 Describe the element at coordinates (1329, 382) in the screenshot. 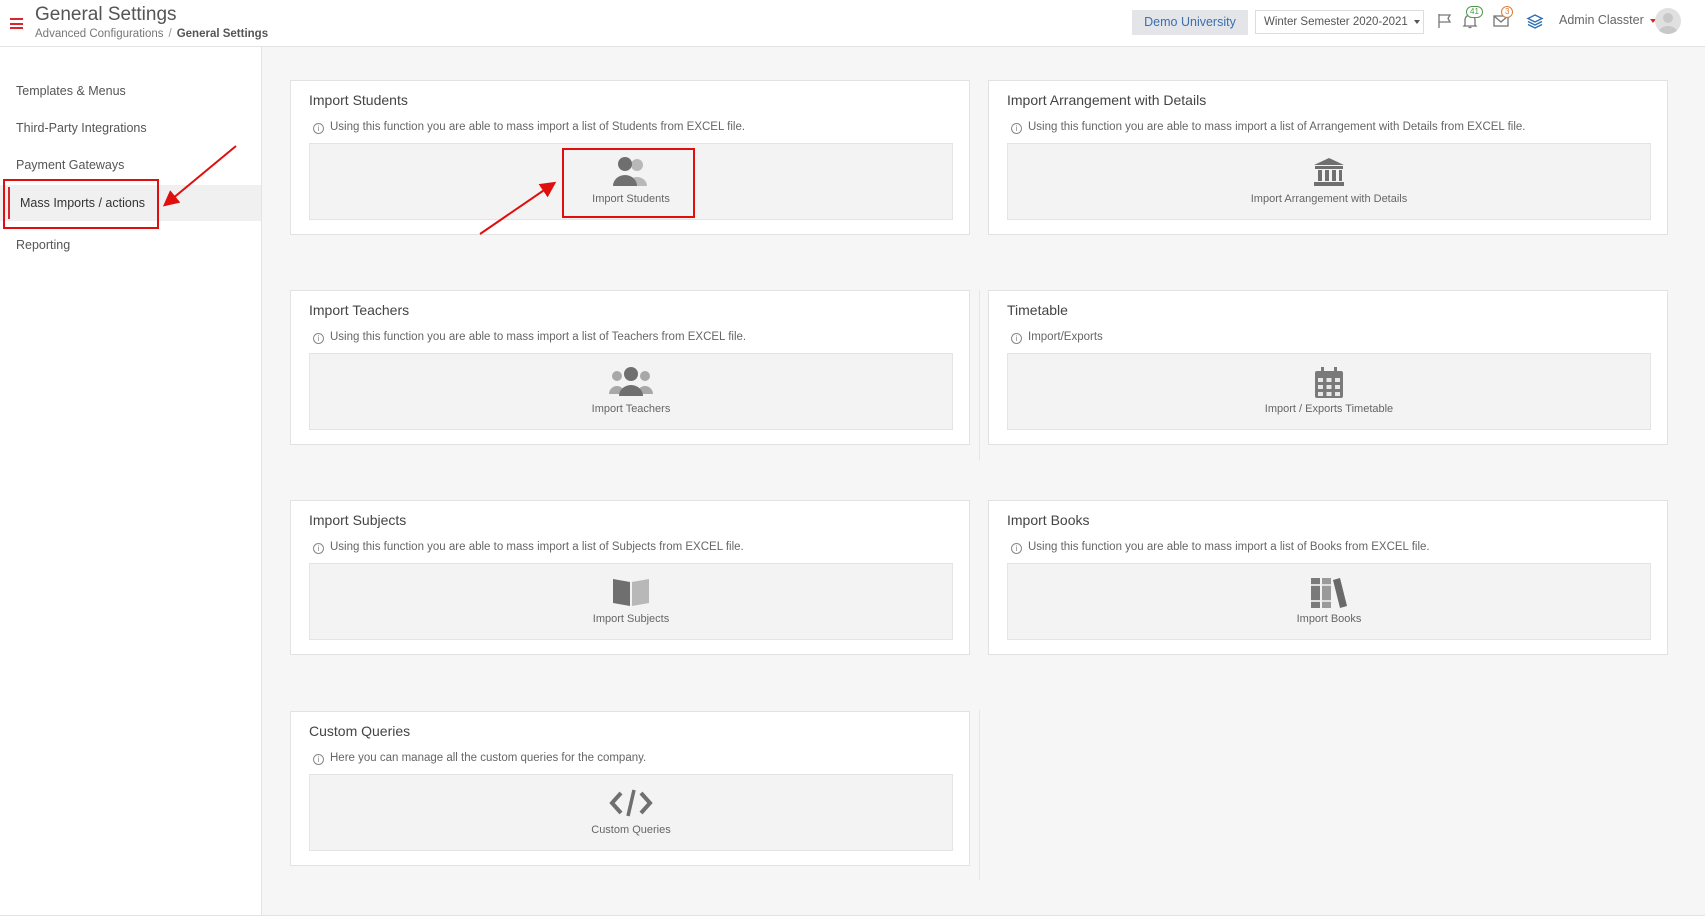

I see `calendar-icon` at that location.